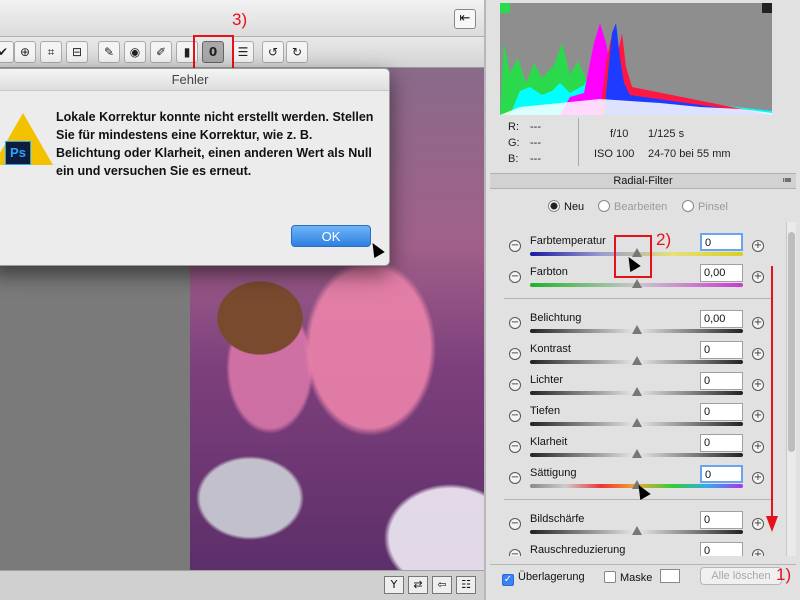  I want to click on copy-settings-icon: ⇦, so click(442, 585).